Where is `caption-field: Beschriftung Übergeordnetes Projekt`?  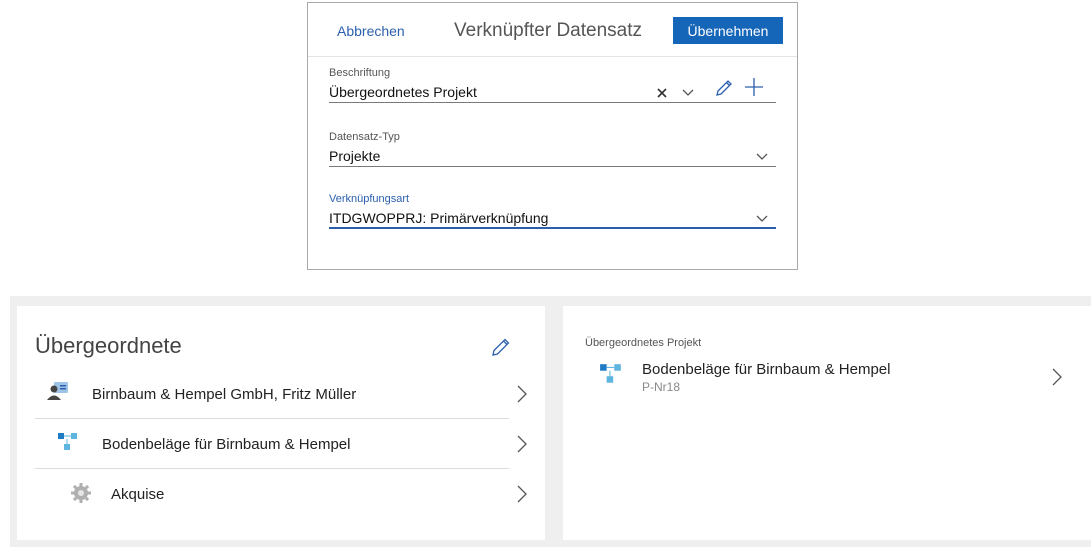
caption-field: Beschriftung Übergeordnetes Projekt is located at coordinates (552, 85).